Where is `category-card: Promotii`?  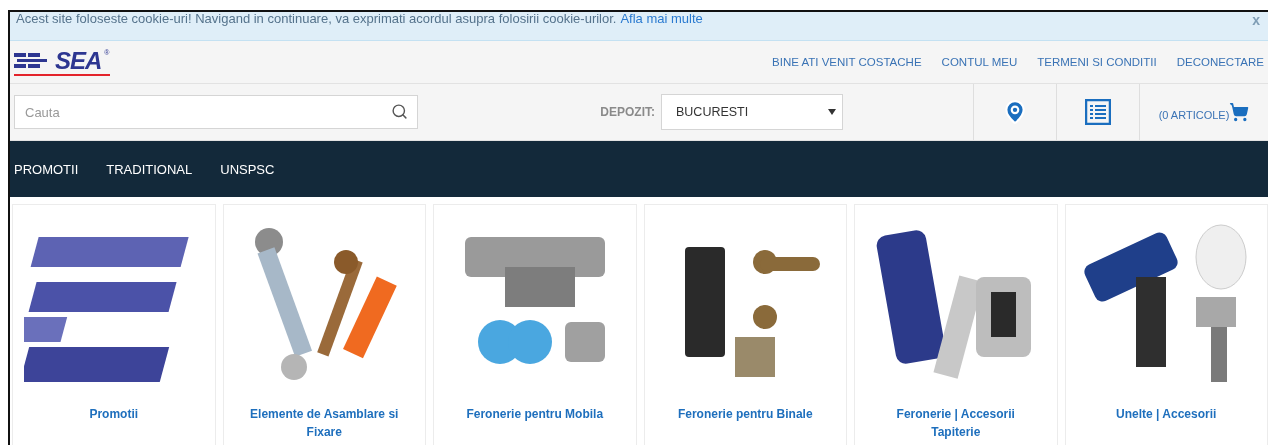
category-card: Promotii is located at coordinates (114, 324).